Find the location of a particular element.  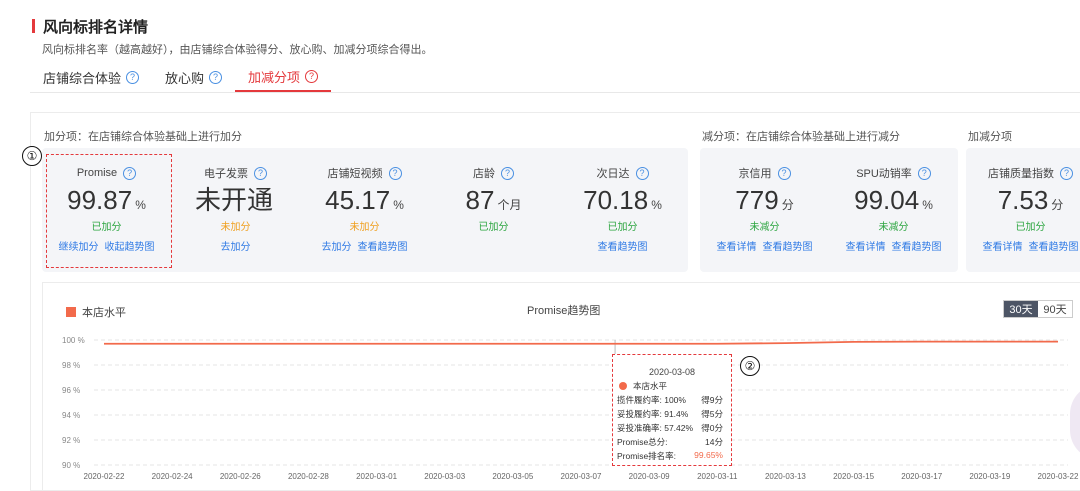

card-links: 去加分 查看趋势图 is located at coordinates (365, 245).